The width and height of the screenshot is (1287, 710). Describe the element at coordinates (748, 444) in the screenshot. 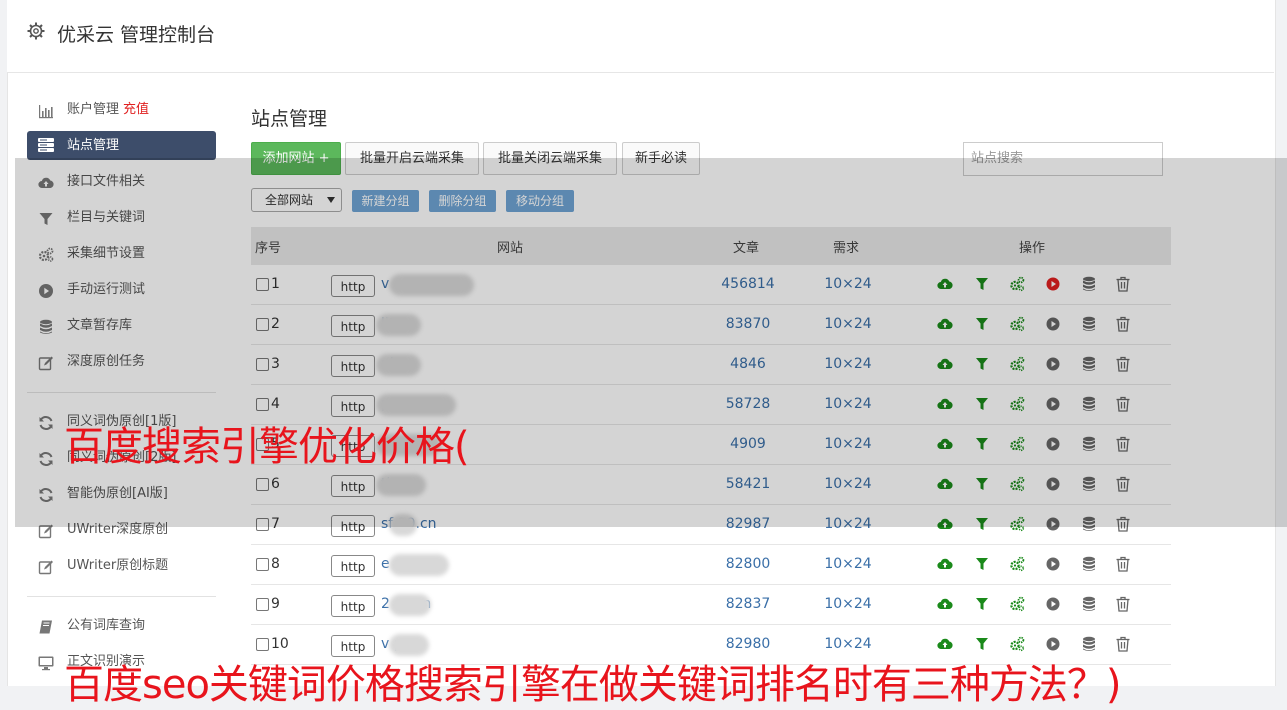

I see `article-count-link: 4909` at that location.